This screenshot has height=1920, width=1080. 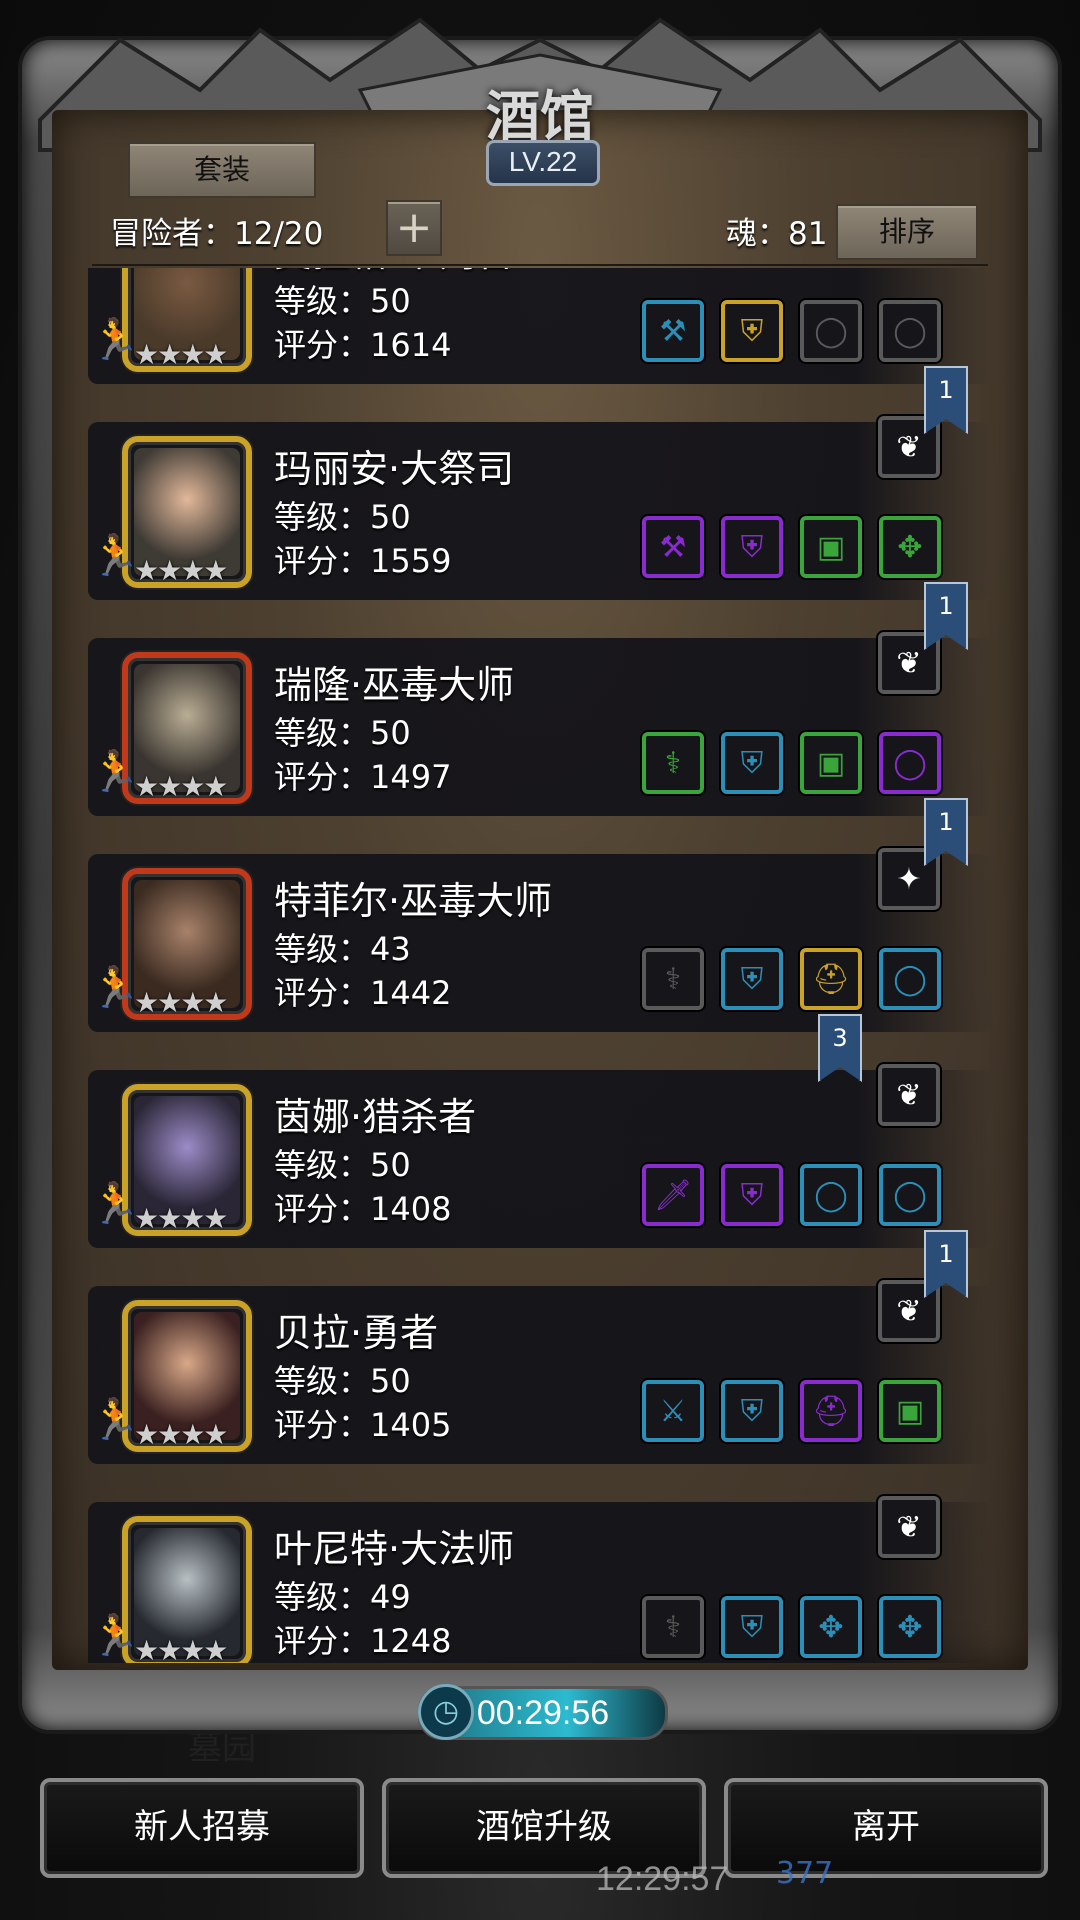 What do you see at coordinates (202, 1828) in the screenshot?
I see `recruit-button: 新人招募` at bounding box center [202, 1828].